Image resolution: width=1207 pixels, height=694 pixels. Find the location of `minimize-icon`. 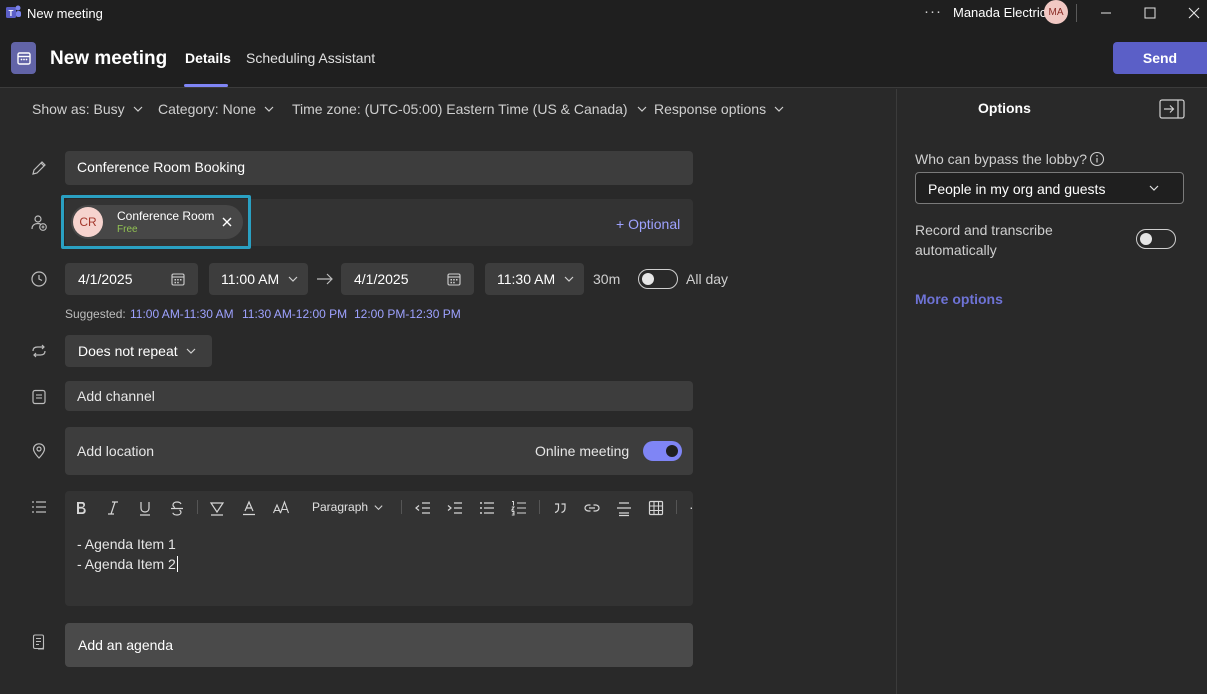

minimize-icon is located at coordinates (1106, 13).